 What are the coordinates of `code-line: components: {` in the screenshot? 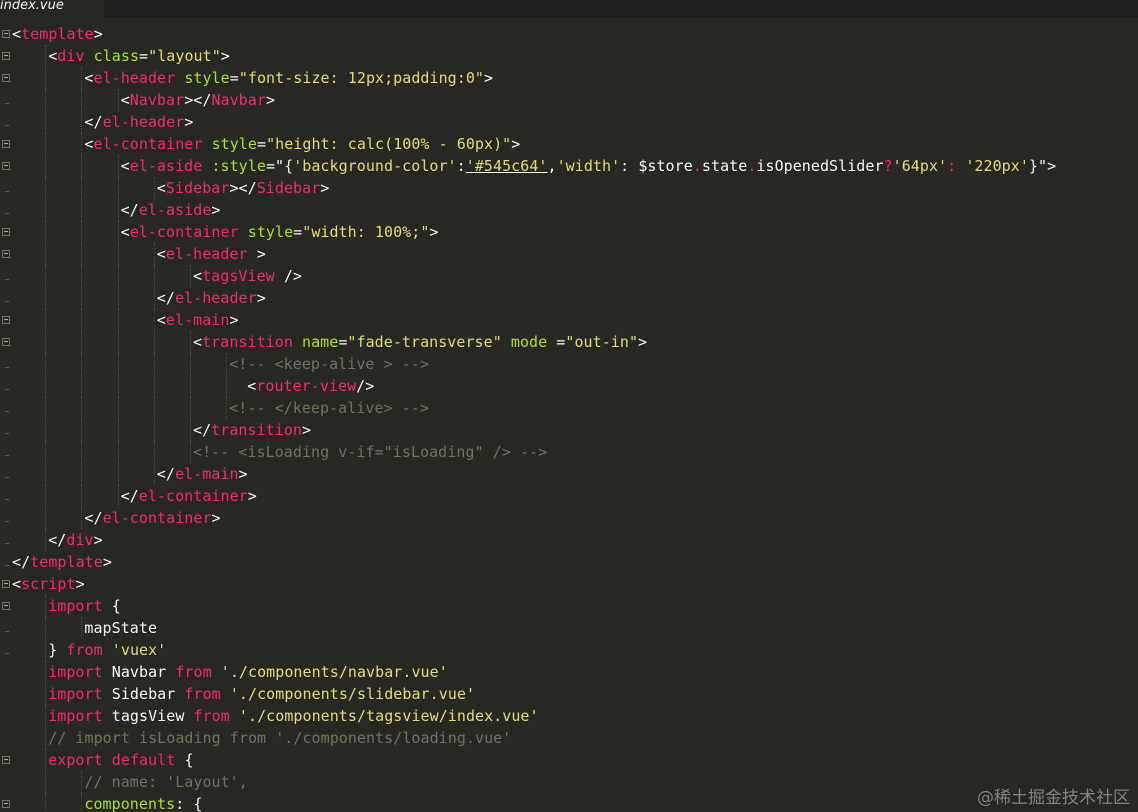 It's located at (569, 802).